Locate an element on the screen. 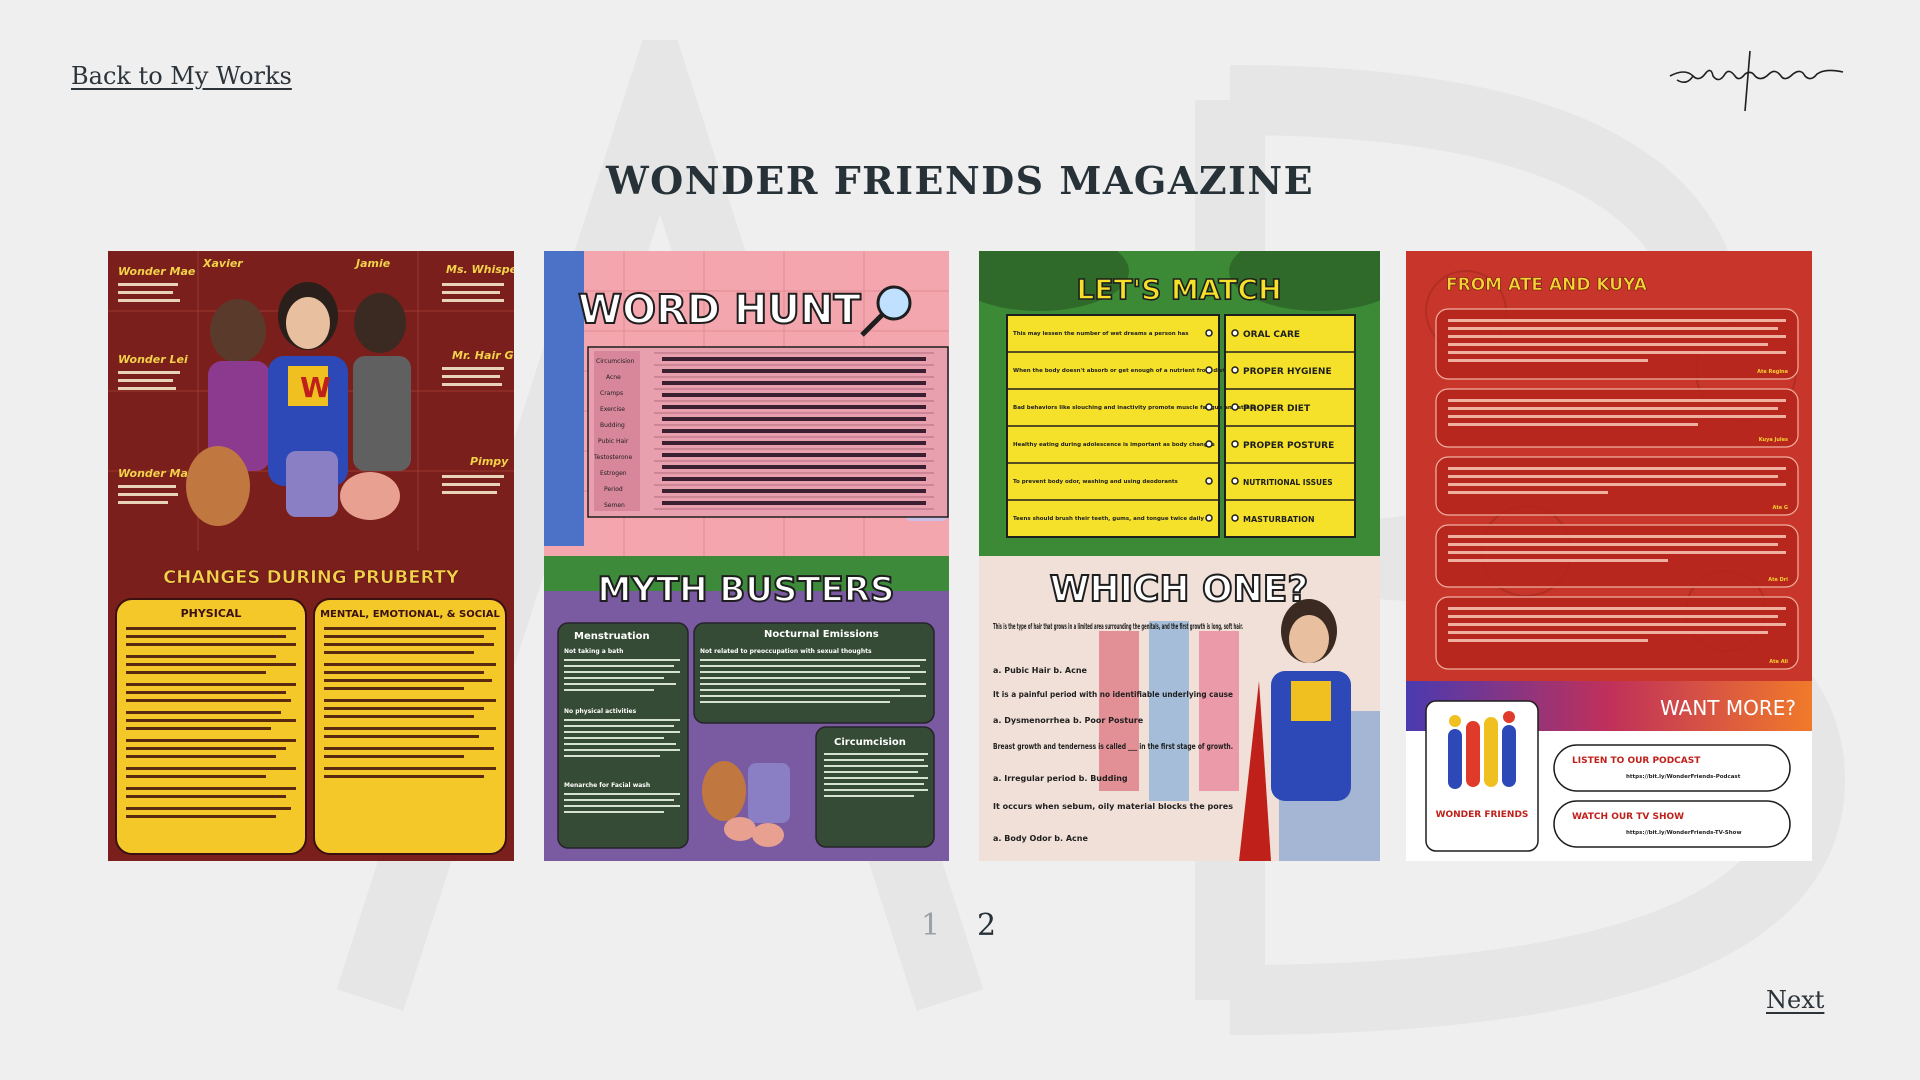  word-0: Circumcision is located at coordinates (615, 361).